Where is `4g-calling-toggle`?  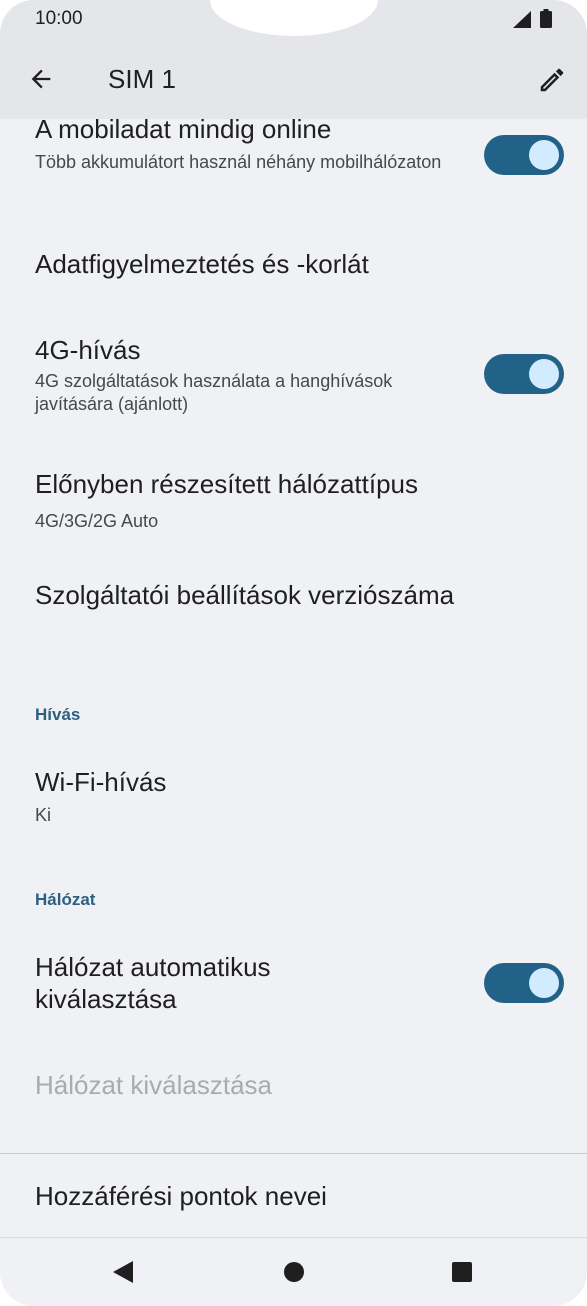
4g-calling-toggle is located at coordinates (524, 374).